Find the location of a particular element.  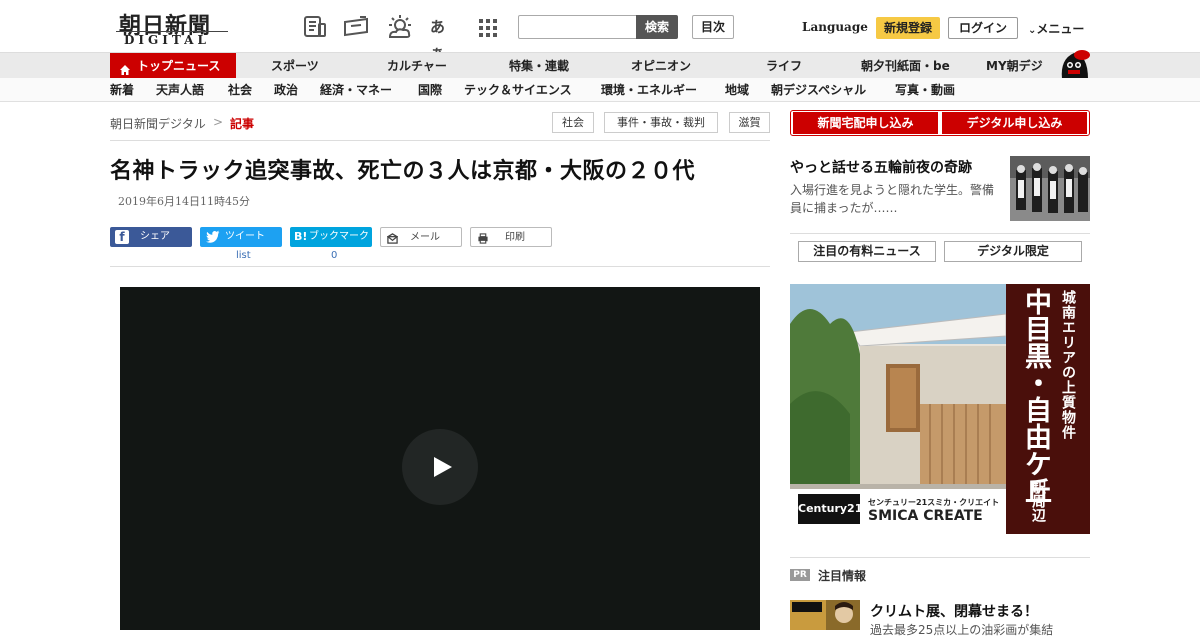

ad-headline-small: 城南エリアの上質物件 is located at coordinates (1068, 365).